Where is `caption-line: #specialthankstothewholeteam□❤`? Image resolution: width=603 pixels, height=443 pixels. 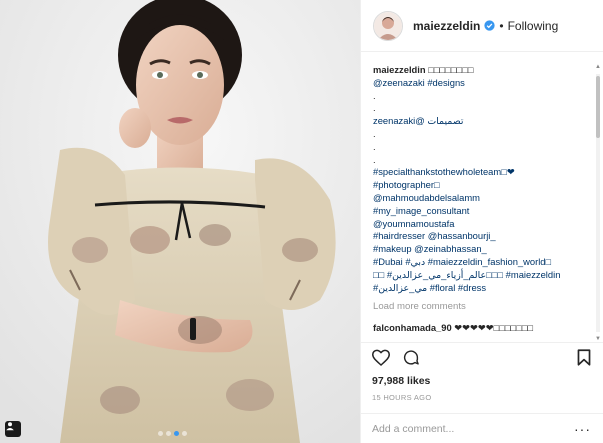
caption-line: #specialthankstothewholeteam□❤ is located at coordinates (484, 172).